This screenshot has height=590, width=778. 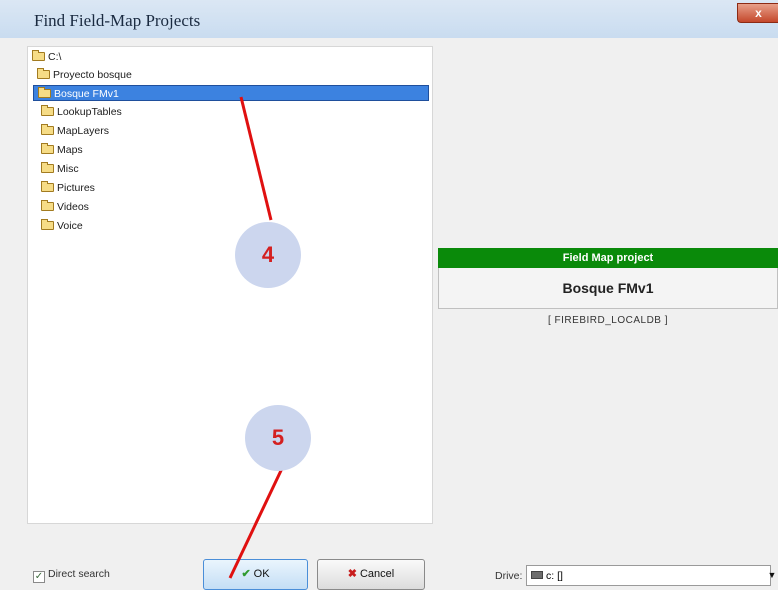 I want to click on callout-4: 4, so click(x=268, y=255).